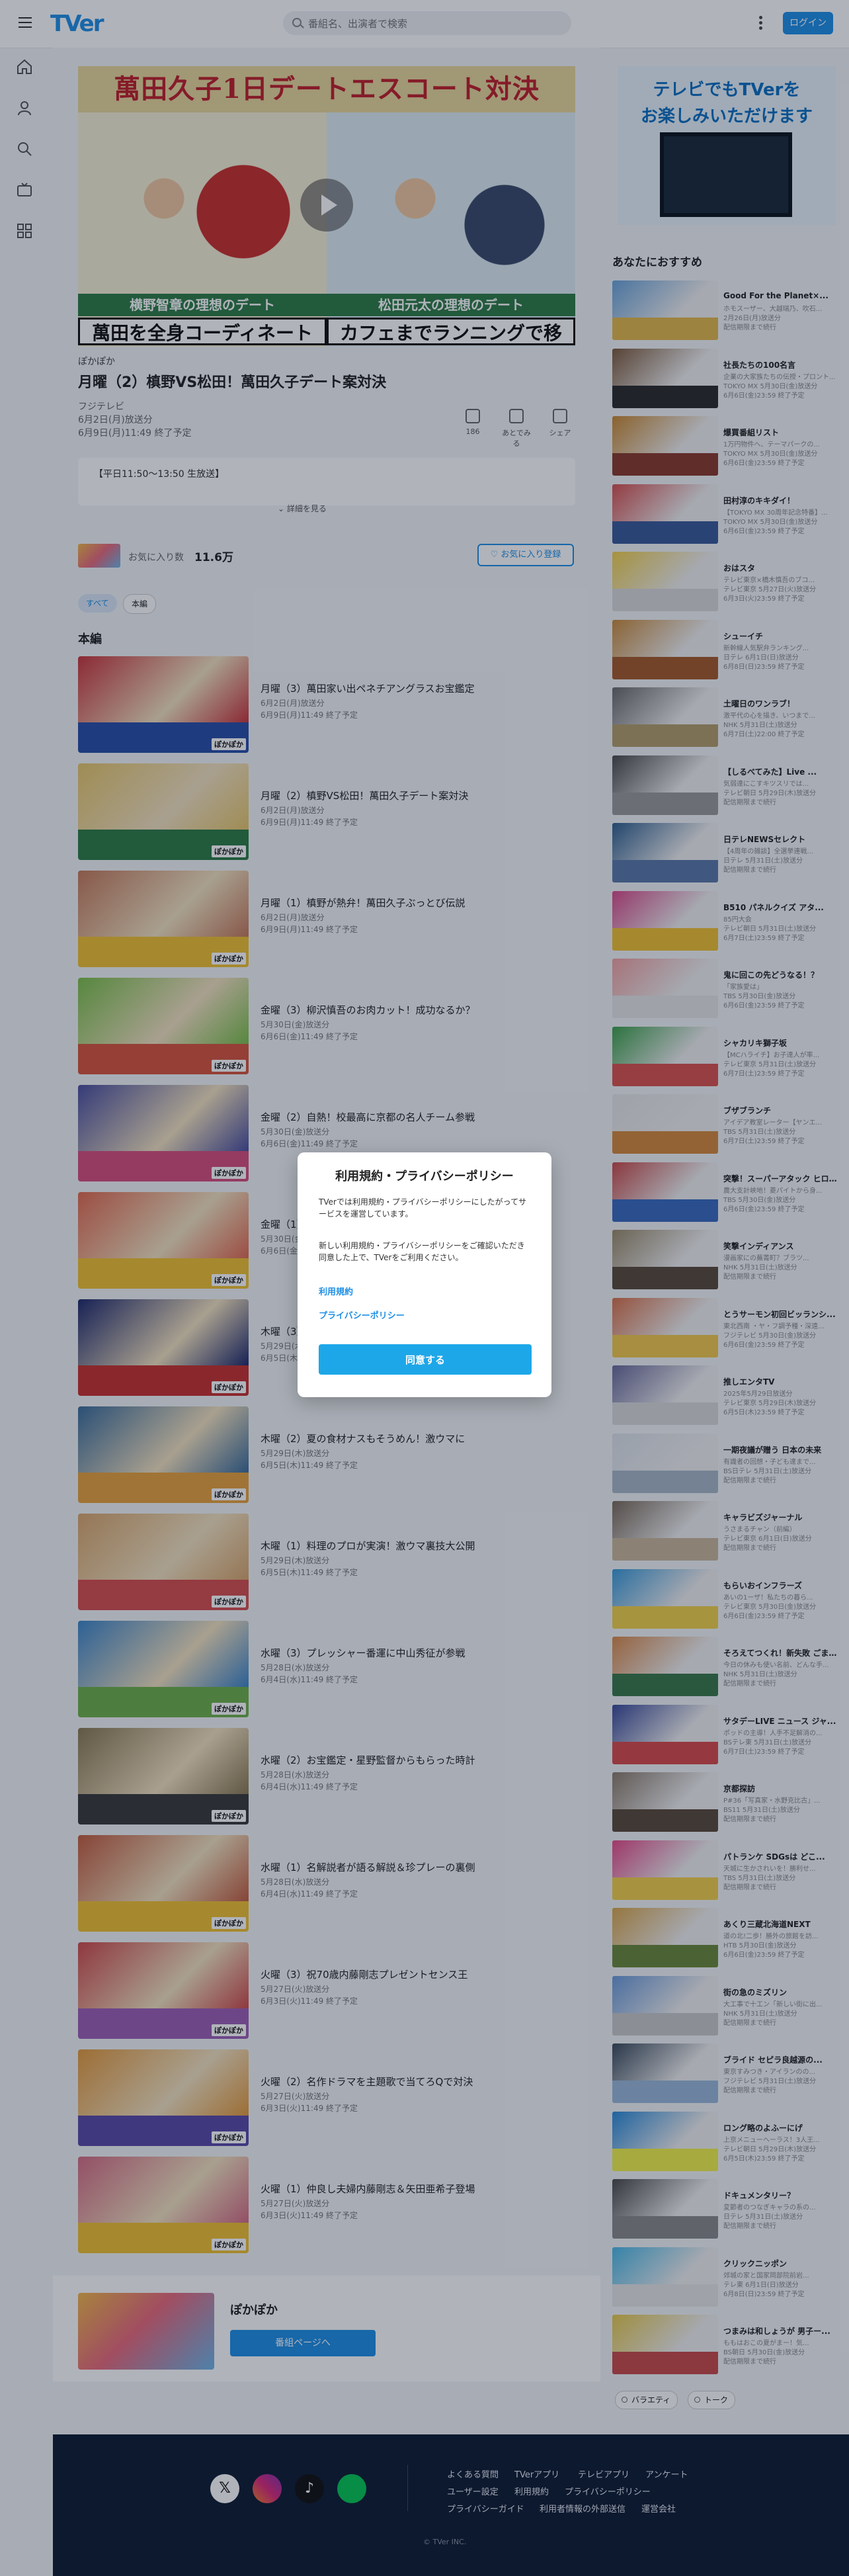 This screenshot has height=2576, width=849. I want to click on modal-title: 利用規約・プライバシーポリシー, so click(425, 1176).